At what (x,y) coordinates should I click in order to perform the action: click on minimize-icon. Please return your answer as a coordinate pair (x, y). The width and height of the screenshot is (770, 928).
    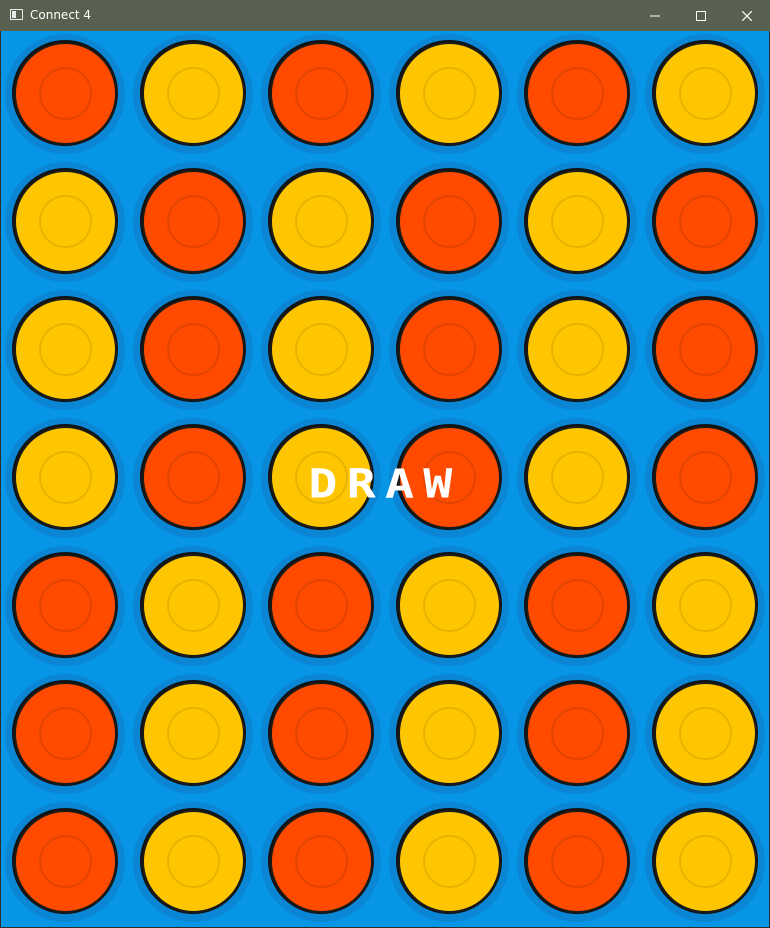
    Looking at the image, I should click on (655, 15).